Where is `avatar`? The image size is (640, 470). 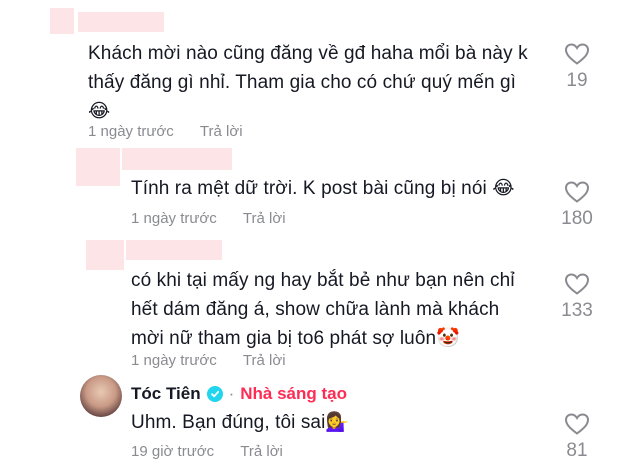 avatar is located at coordinates (101, 396).